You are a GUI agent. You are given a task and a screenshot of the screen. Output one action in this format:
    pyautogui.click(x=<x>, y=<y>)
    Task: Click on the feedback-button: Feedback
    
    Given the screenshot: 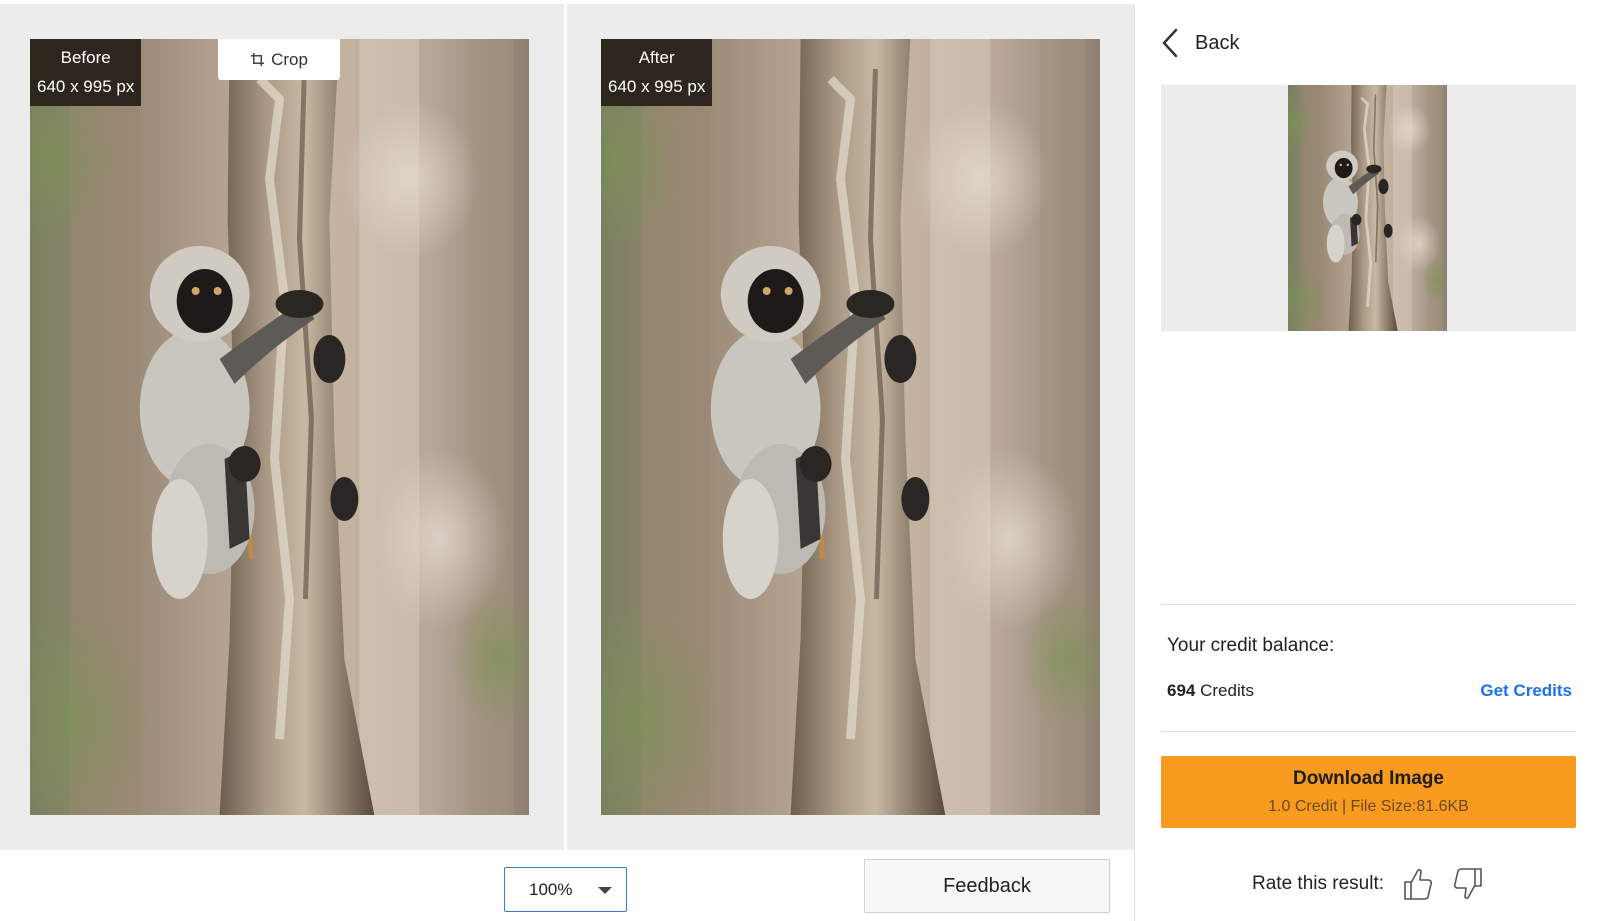 What is the action you would take?
    pyautogui.click(x=987, y=886)
    